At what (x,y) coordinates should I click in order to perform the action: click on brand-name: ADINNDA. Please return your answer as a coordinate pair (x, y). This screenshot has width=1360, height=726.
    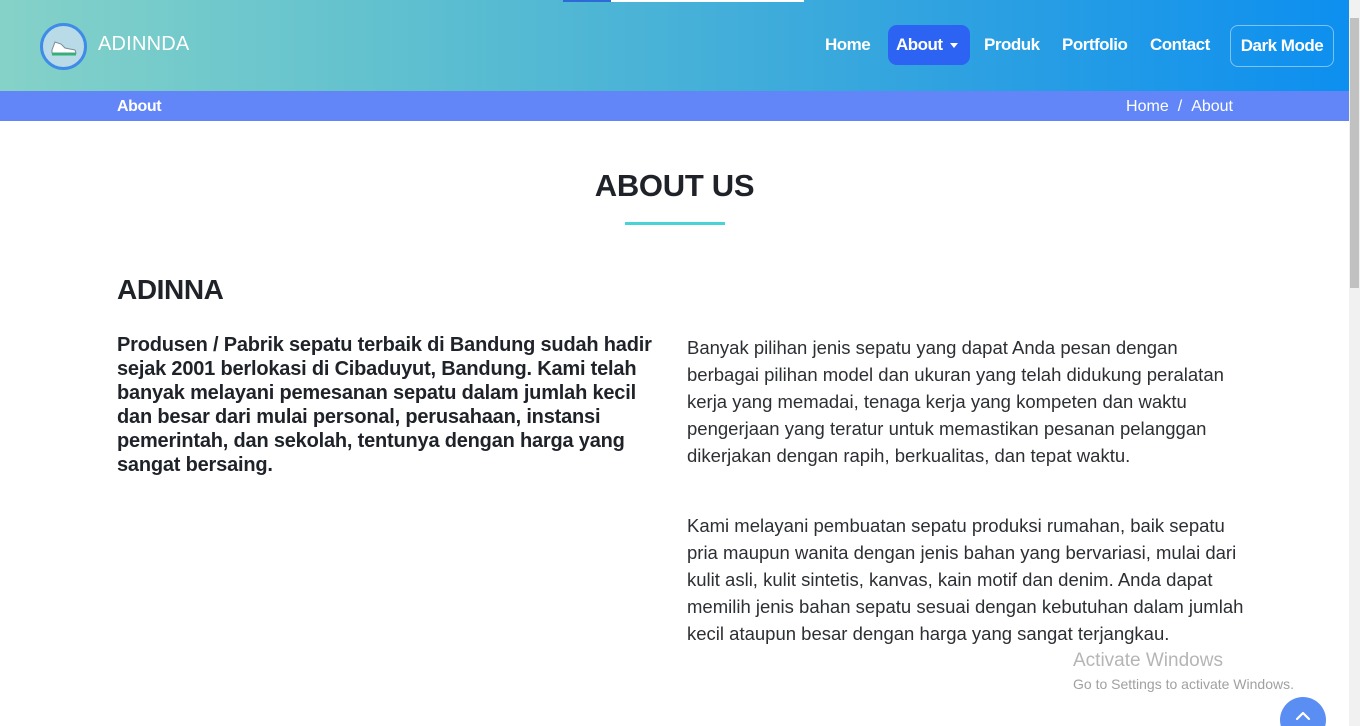
    Looking at the image, I should click on (143, 44).